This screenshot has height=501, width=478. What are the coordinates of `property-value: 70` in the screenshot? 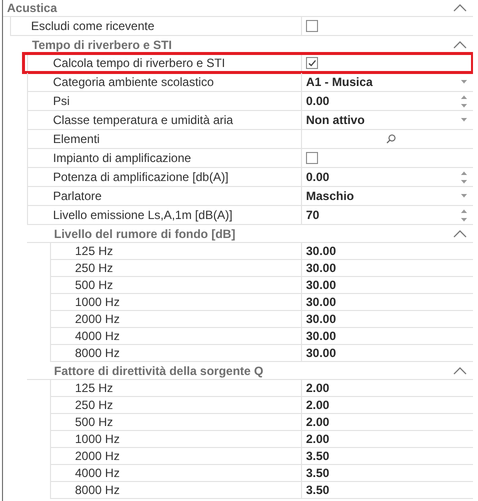 It's located at (313, 215).